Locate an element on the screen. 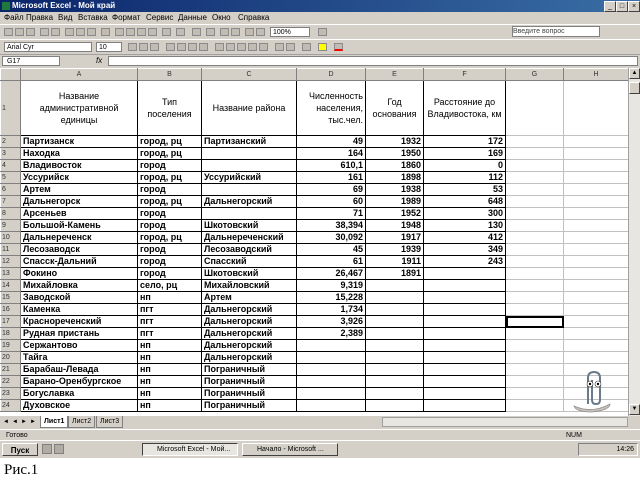  thousands-icon is located at coordinates (241, 47).